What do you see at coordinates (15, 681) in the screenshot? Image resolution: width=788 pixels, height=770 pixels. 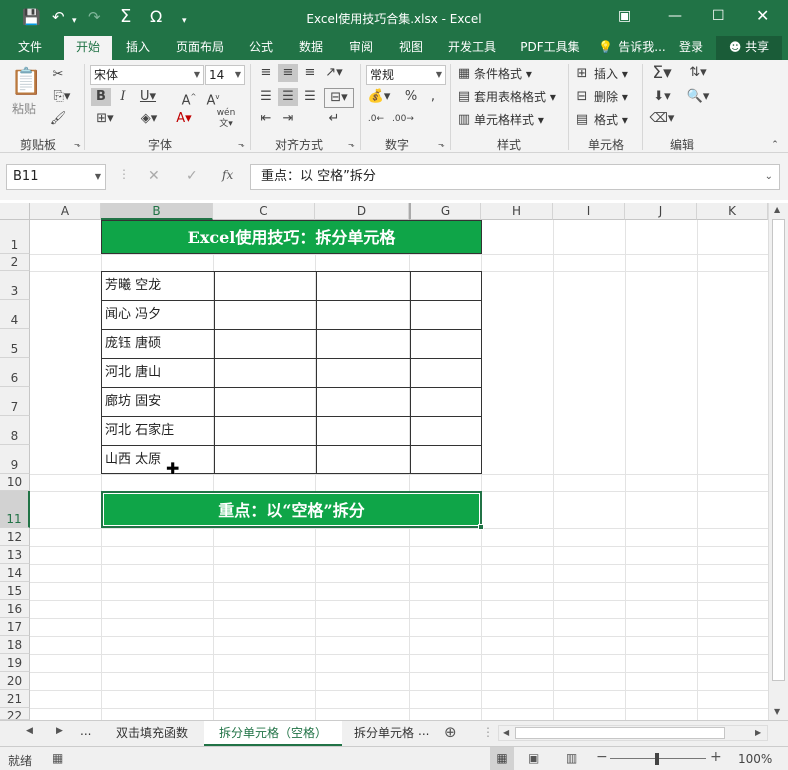 I see `row-header: 20` at bounding box center [15, 681].